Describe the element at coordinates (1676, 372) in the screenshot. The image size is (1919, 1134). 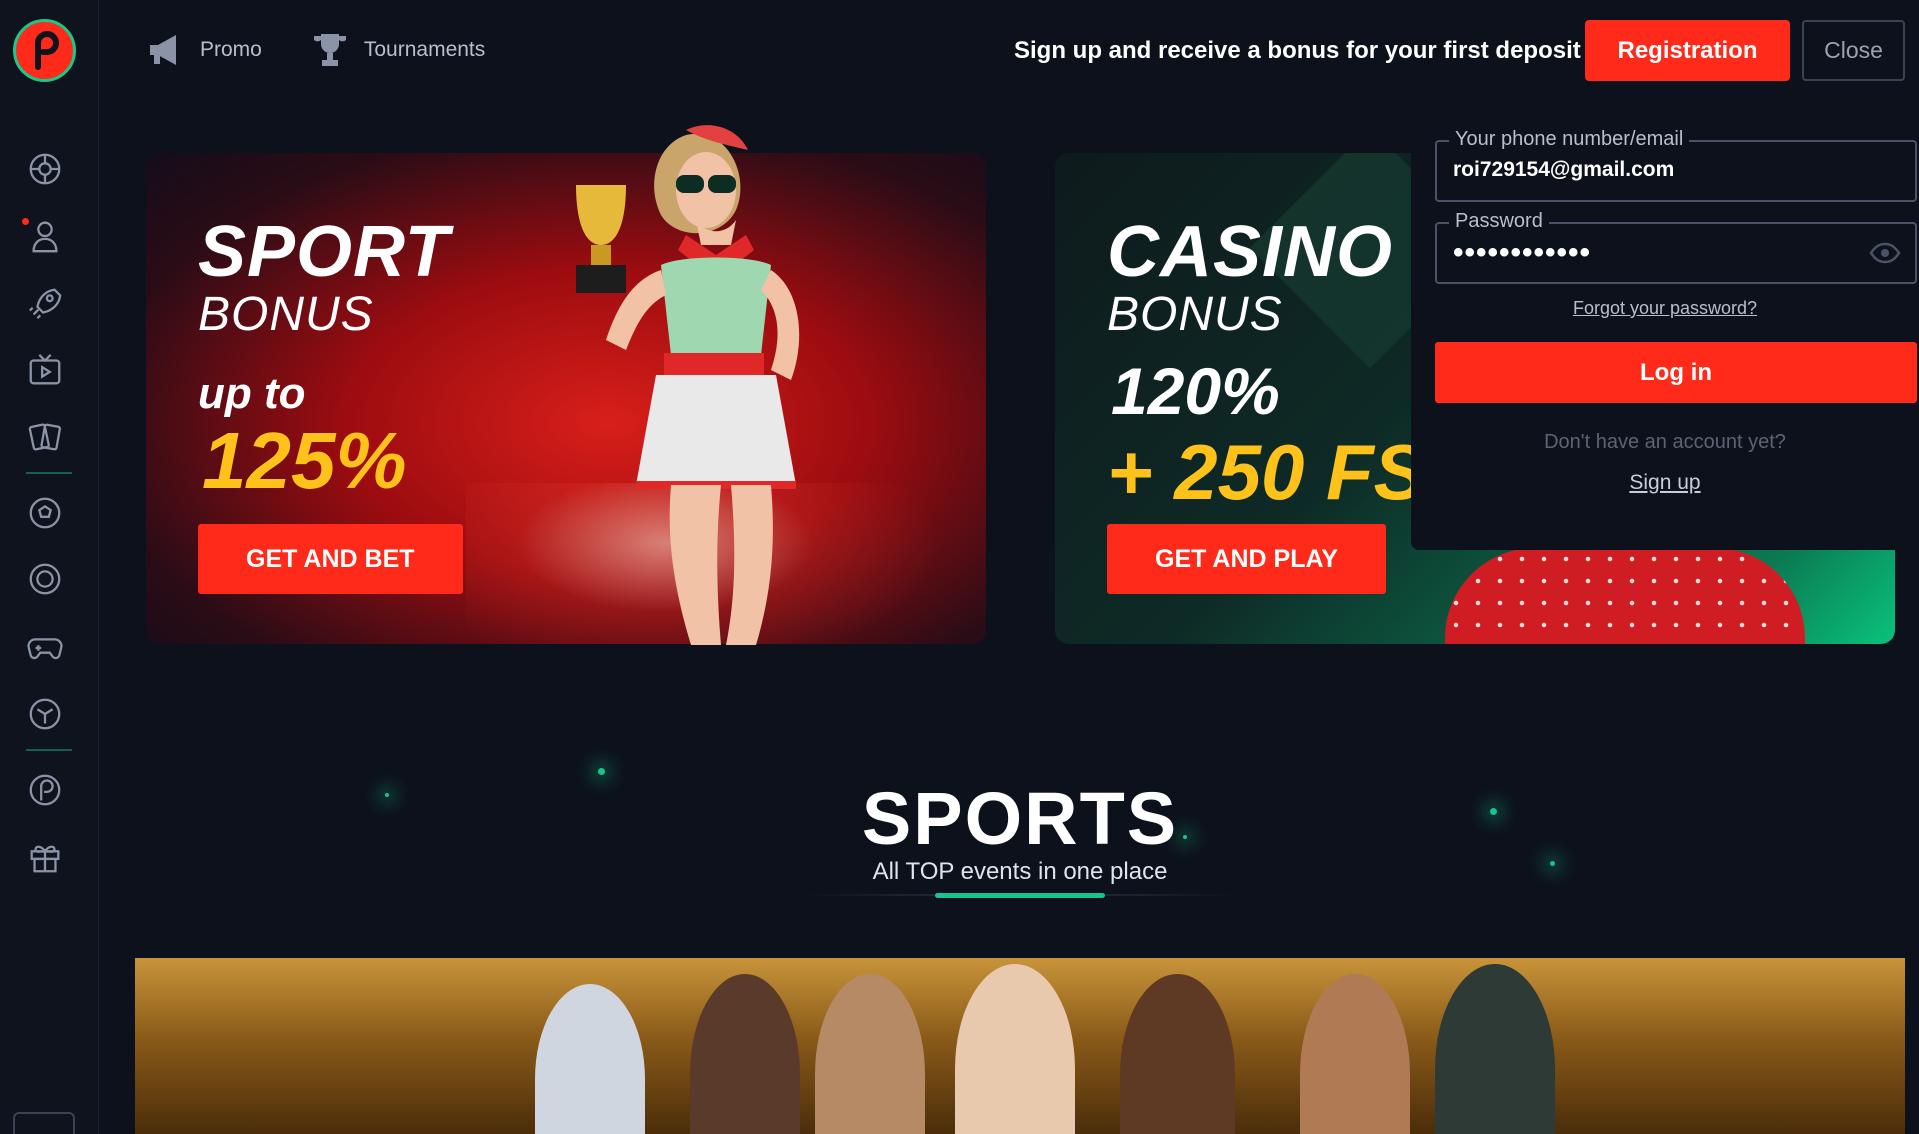
I see `login-button: Log in` at that location.